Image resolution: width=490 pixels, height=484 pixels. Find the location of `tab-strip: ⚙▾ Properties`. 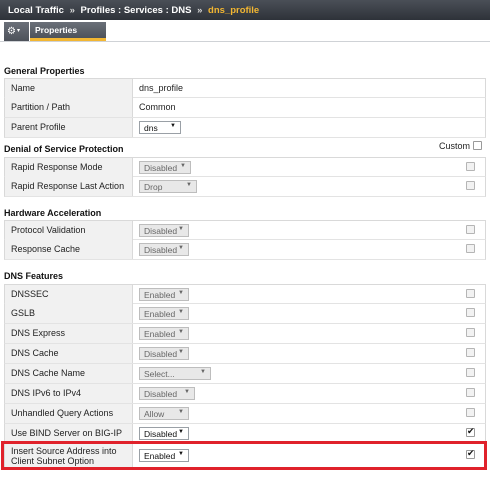

tab-strip: ⚙▾ Properties is located at coordinates (245, 31).